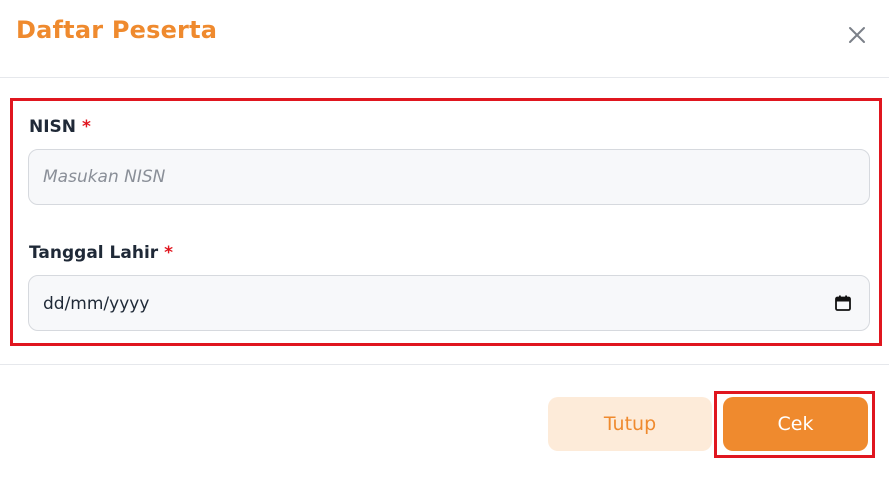  I want to click on close-icon, so click(857, 35).